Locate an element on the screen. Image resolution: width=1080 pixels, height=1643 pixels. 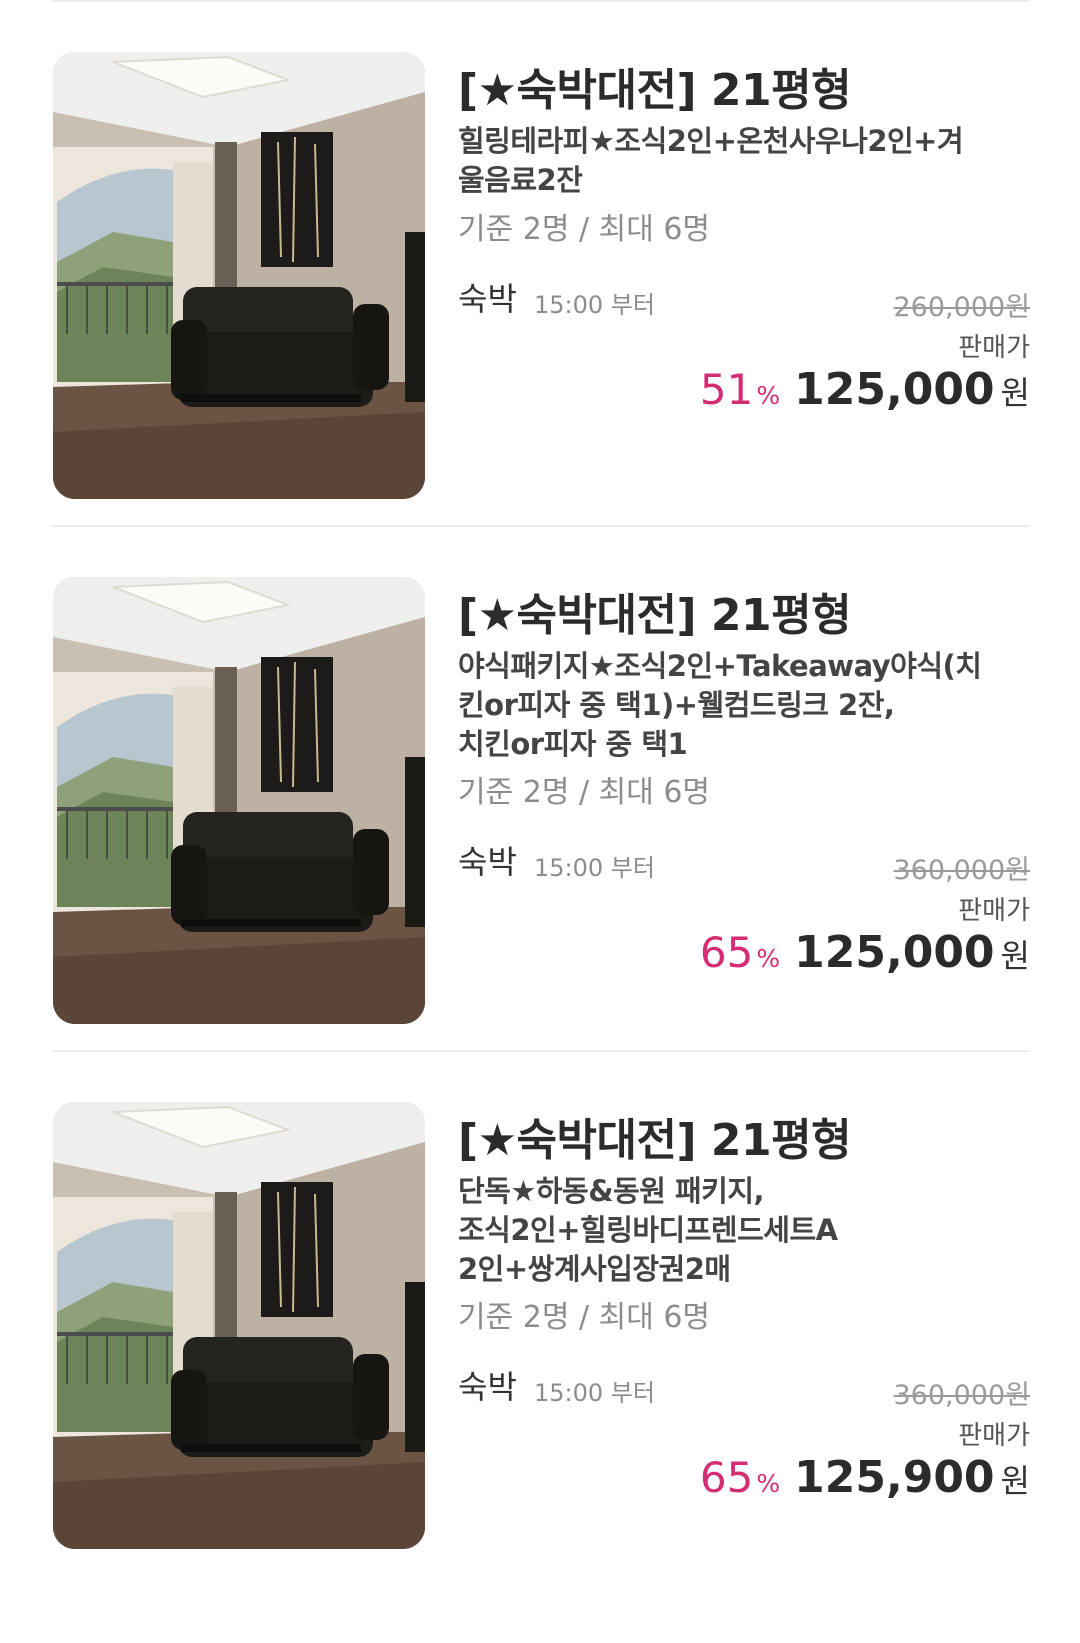
package-description: 힐링테라피★조식2인+온천사우나2인+겨 울음료2잔 is located at coordinates (738, 161).